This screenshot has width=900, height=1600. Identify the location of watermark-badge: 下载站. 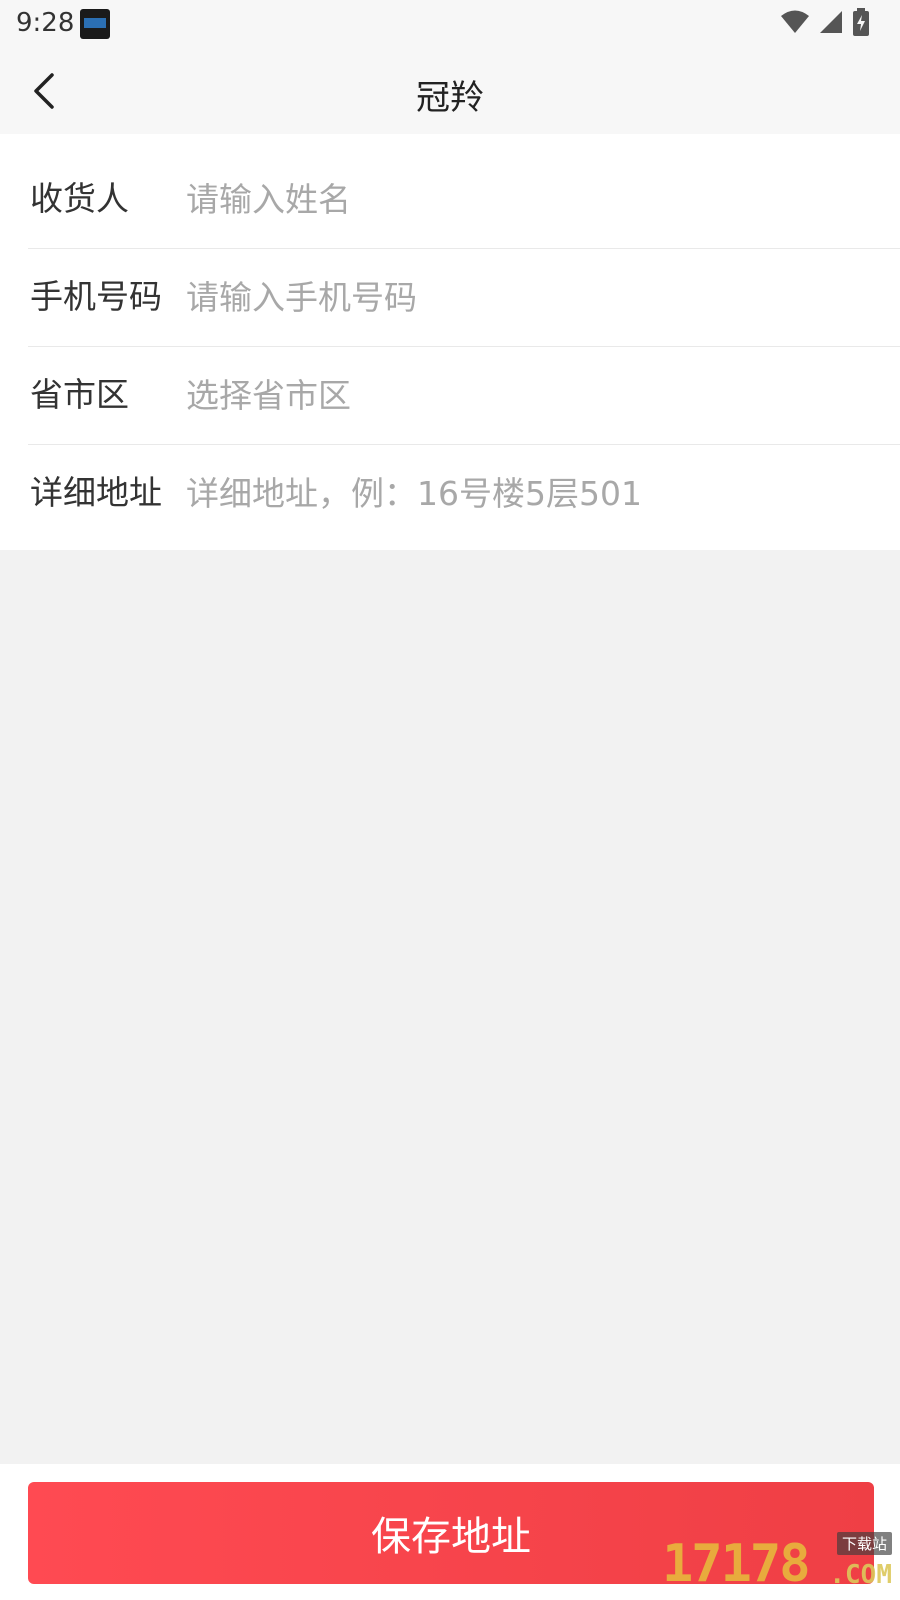
(864, 1543).